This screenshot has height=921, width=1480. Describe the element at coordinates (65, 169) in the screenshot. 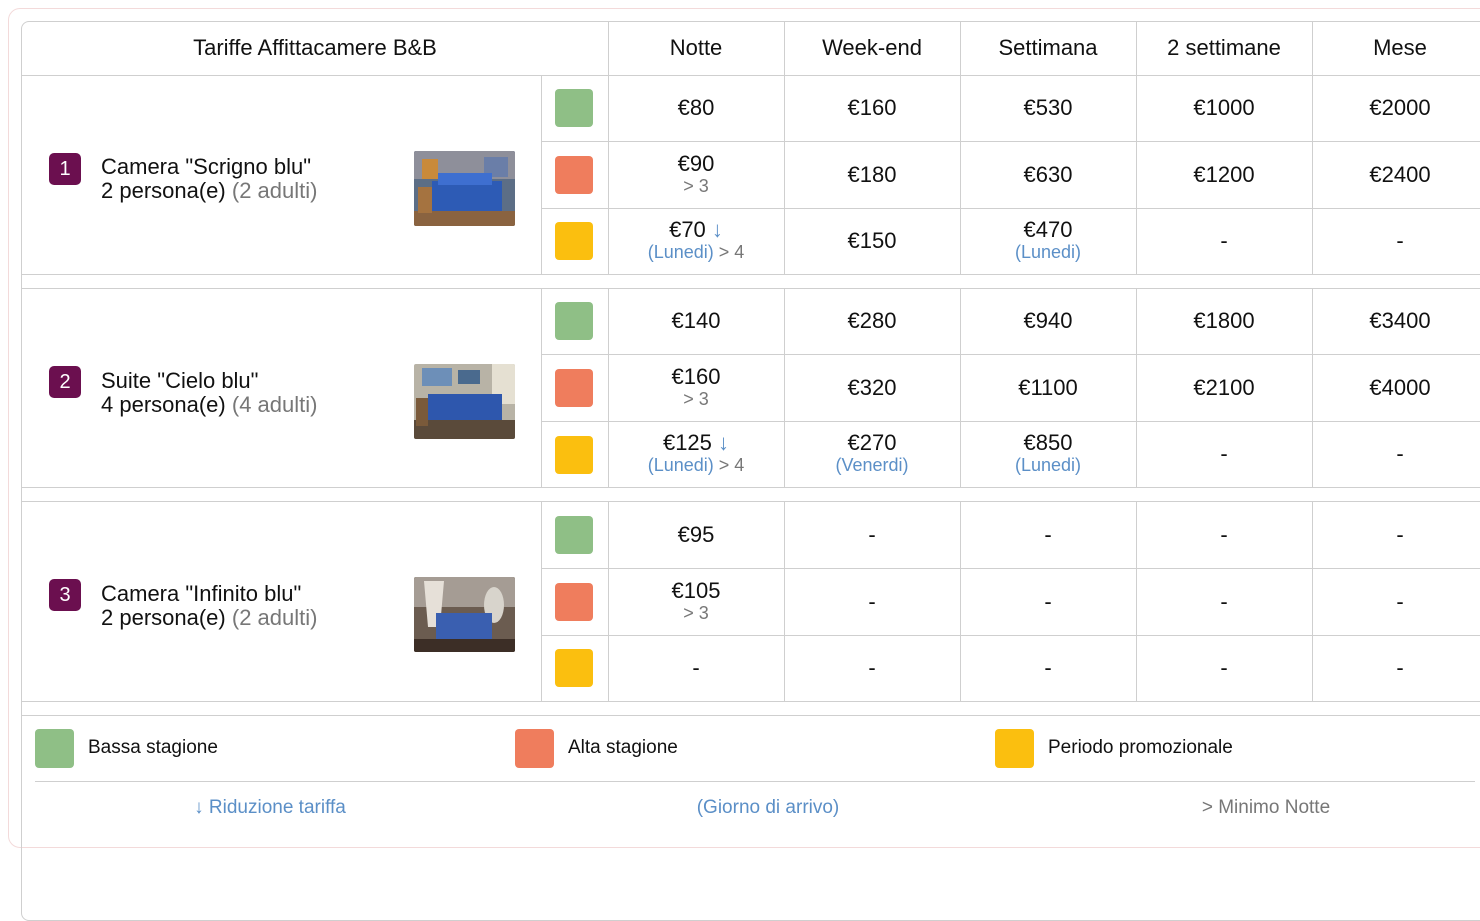

I see `room-number-badge: 1` at that location.